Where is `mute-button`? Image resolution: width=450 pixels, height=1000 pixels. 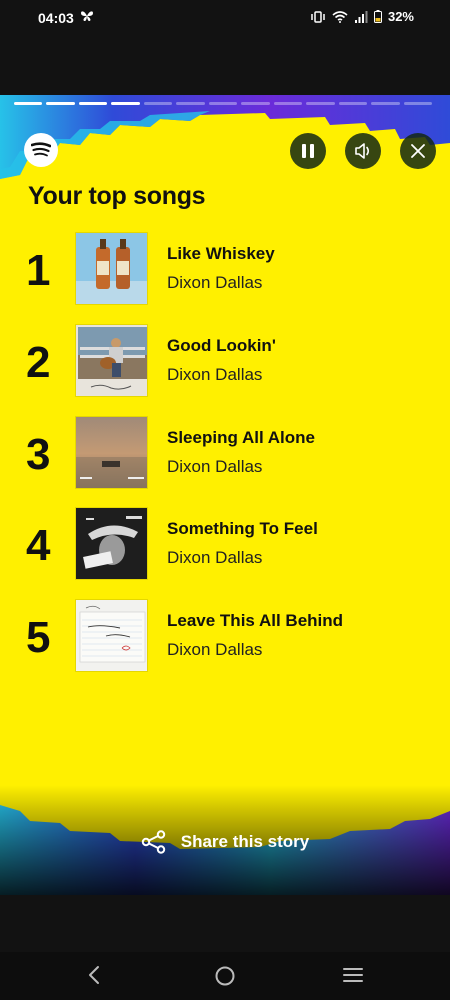
mute-button is located at coordinates (363, 151).